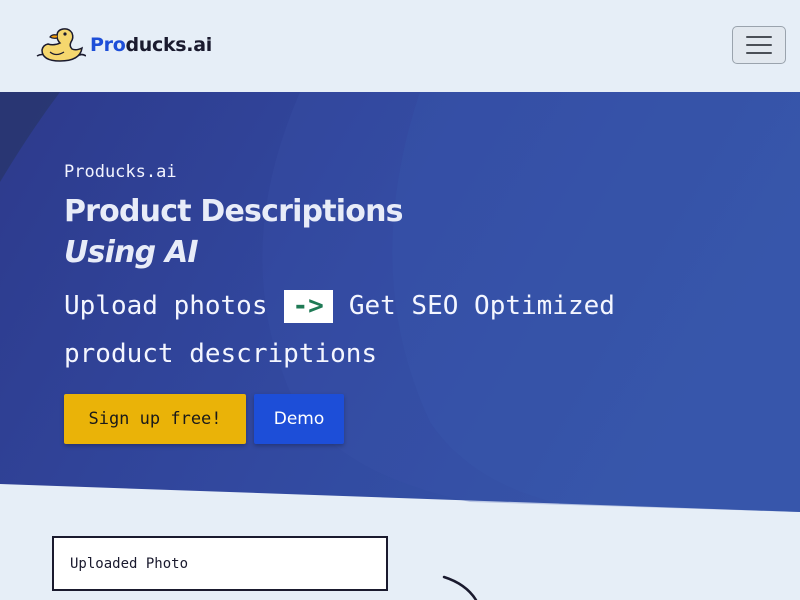  Describe the element at coordinates (339, 306) in the screenshot. I see `hero-tagline-line1: Upload photos -> Get SEO Optimized` at that location.